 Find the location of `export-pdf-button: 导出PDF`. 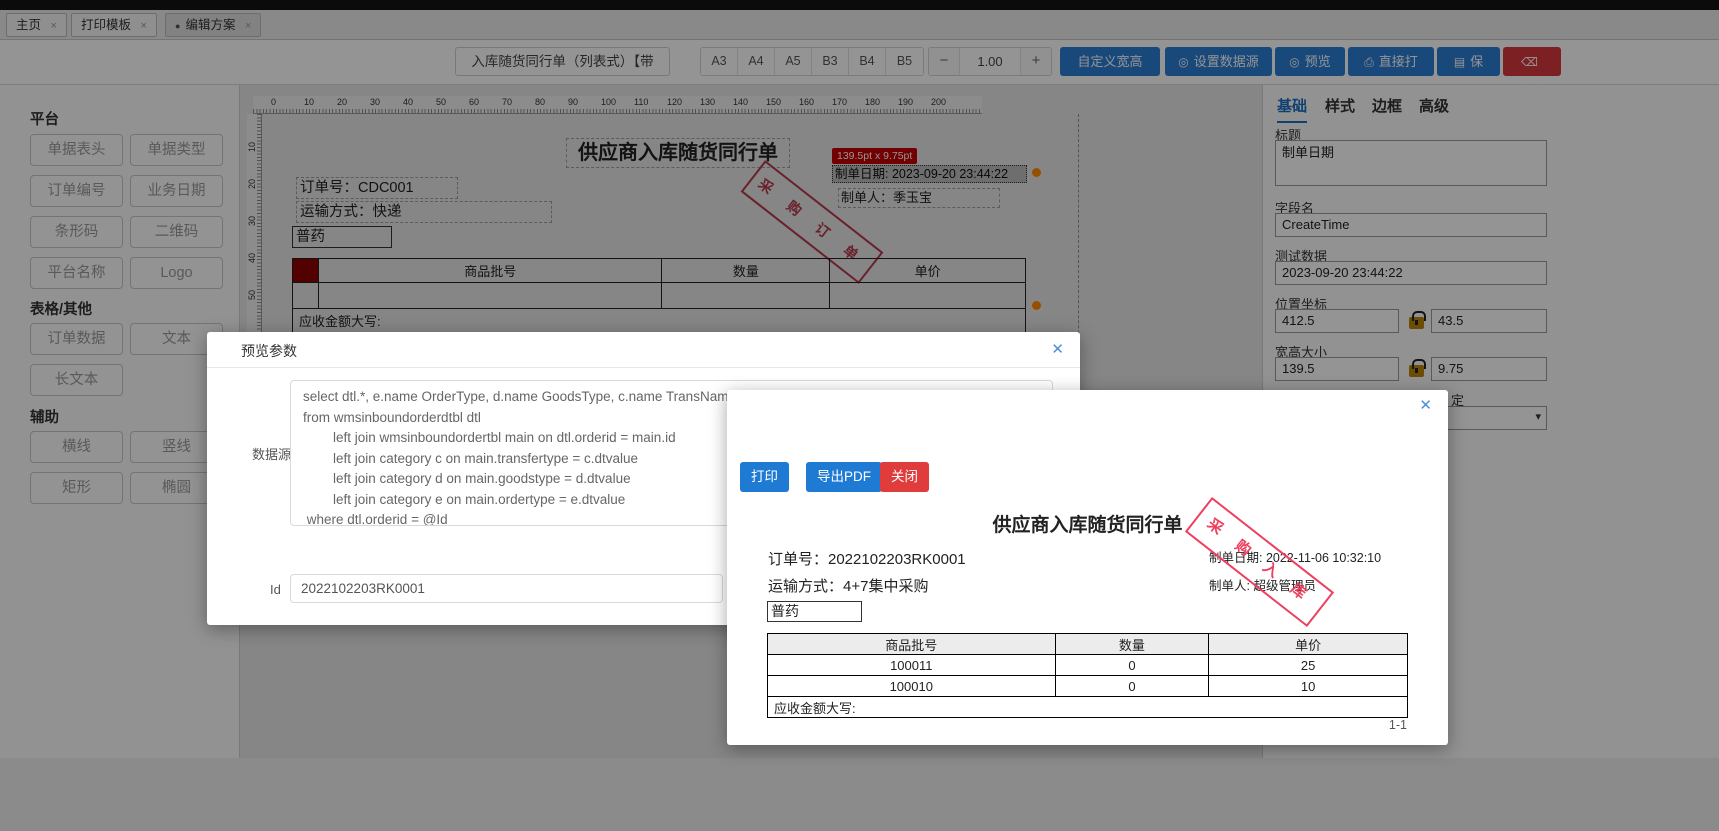

export-pdf-button: 导出PDF is located at coordinates (844, 477).